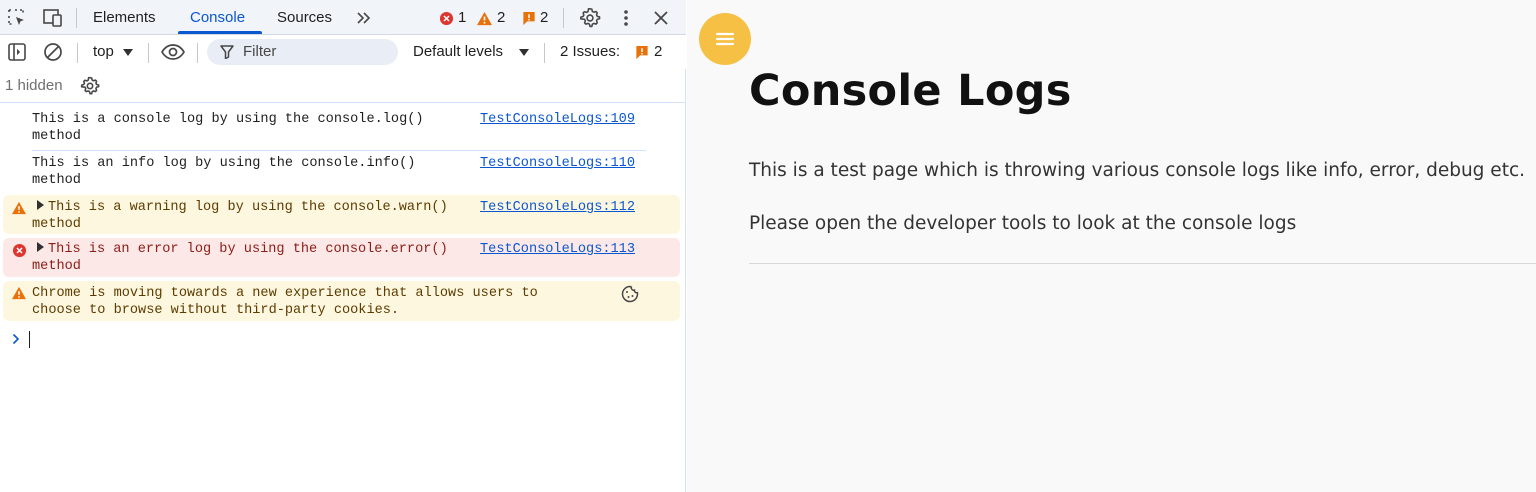  Describe the element at coordinates (642, 52) in the screenshot. I see `issue-icon` at that location.